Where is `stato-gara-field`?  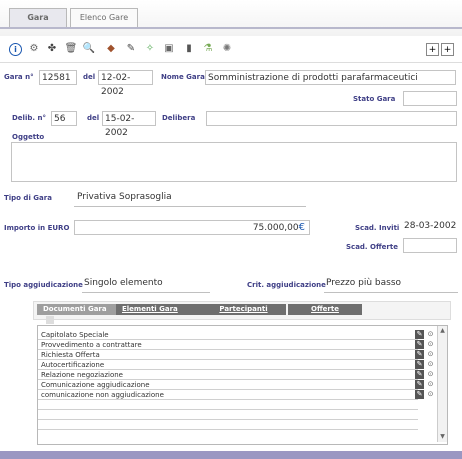 stato-gara-field is located at coordinates (430, 98).